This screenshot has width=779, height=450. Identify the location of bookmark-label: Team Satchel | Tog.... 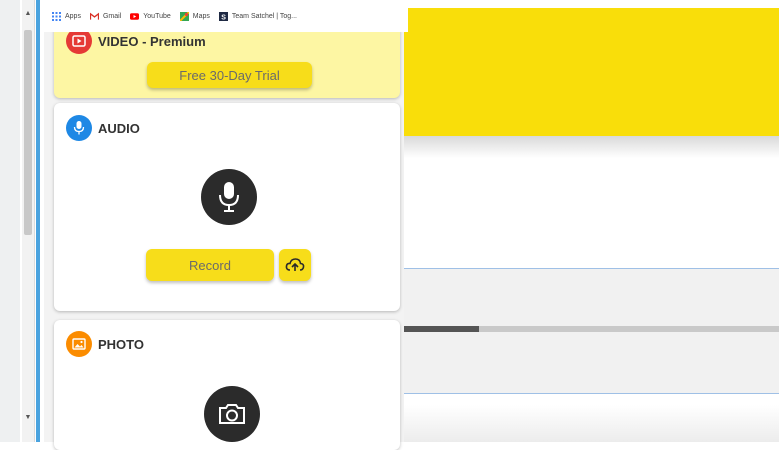
(264, 16).